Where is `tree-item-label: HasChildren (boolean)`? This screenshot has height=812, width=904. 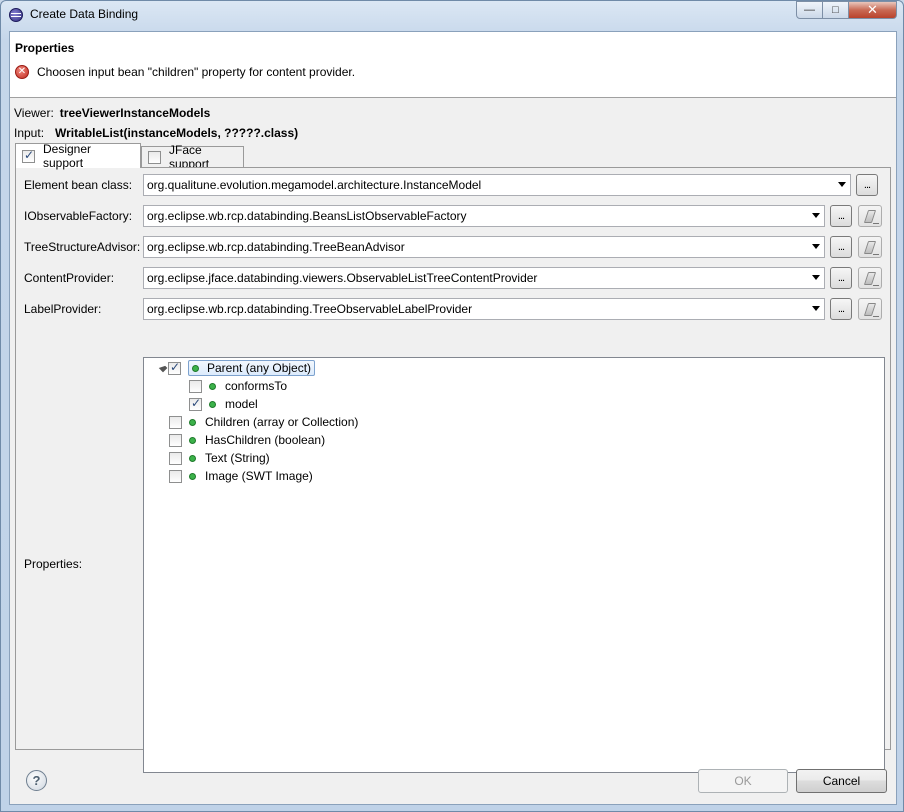
tree-item-label: HasChildren (boolean) is located at coordinates (265, 440).